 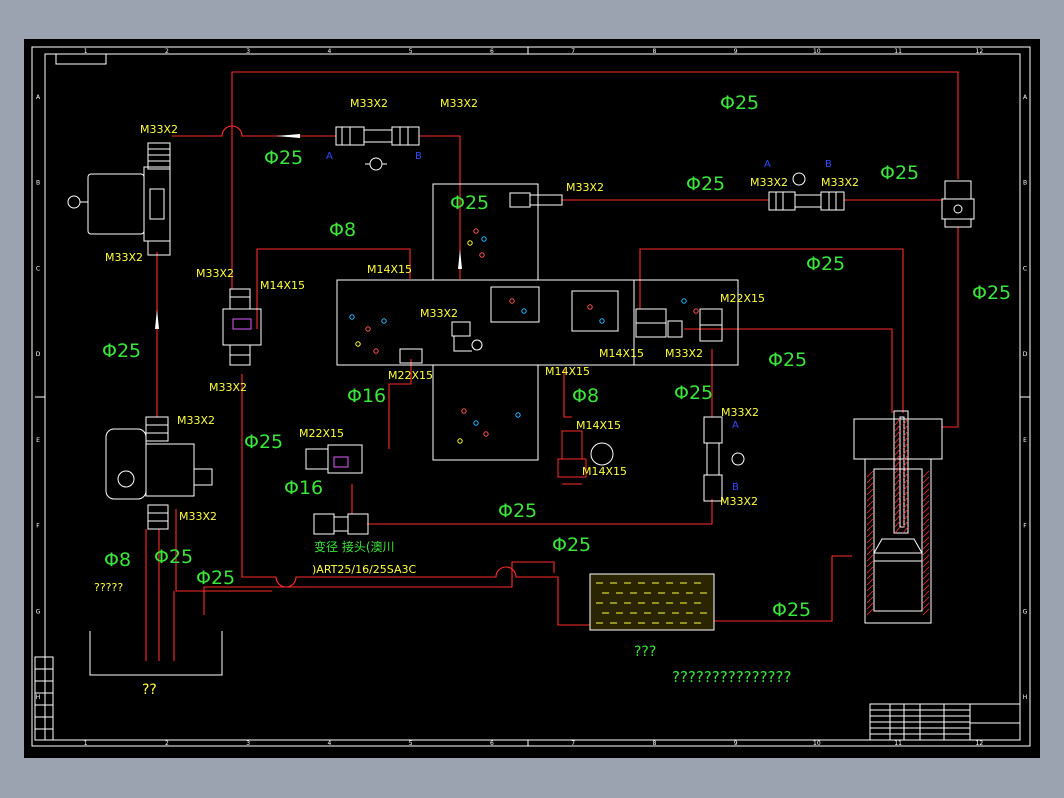 What do you see at coordinates (156, 653) in the screenshot?
I see `left-reservoir` at bounding box center [156, 653].